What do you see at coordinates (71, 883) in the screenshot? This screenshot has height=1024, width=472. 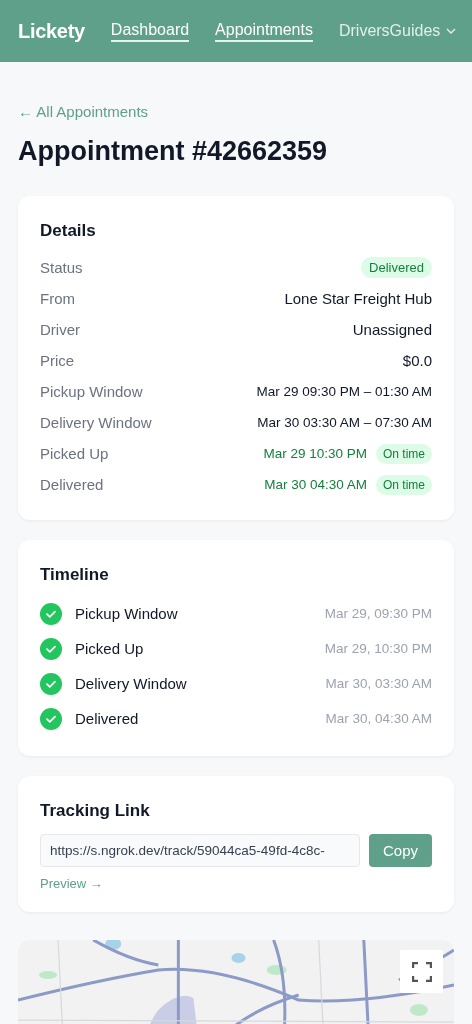 I see `preview-link: Preview →` at bounding box center [71, 883].